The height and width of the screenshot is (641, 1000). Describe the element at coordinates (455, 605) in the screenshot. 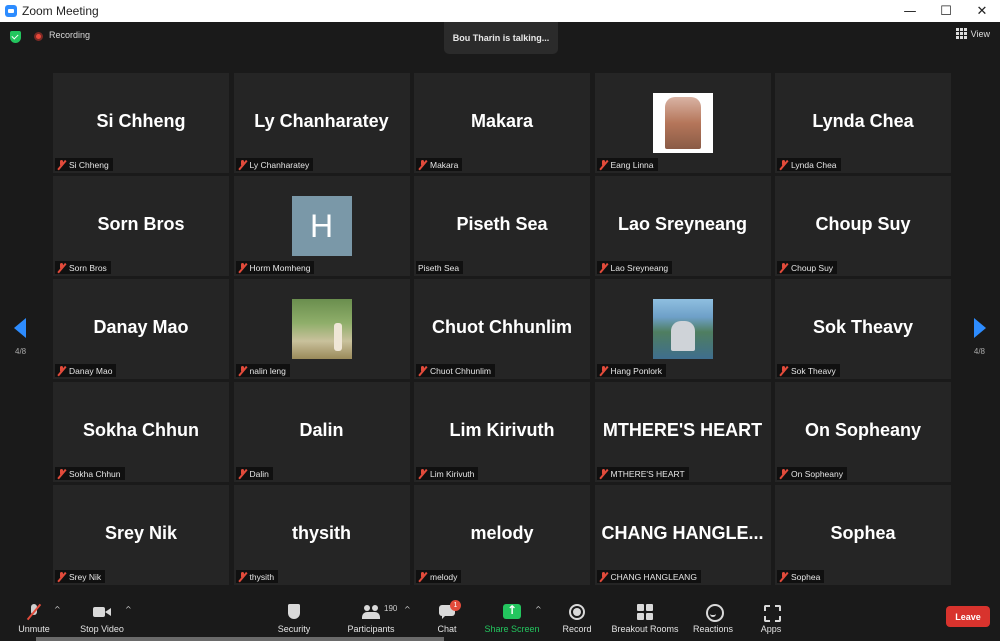

I see `chat-unread-badge: 1` at that location.